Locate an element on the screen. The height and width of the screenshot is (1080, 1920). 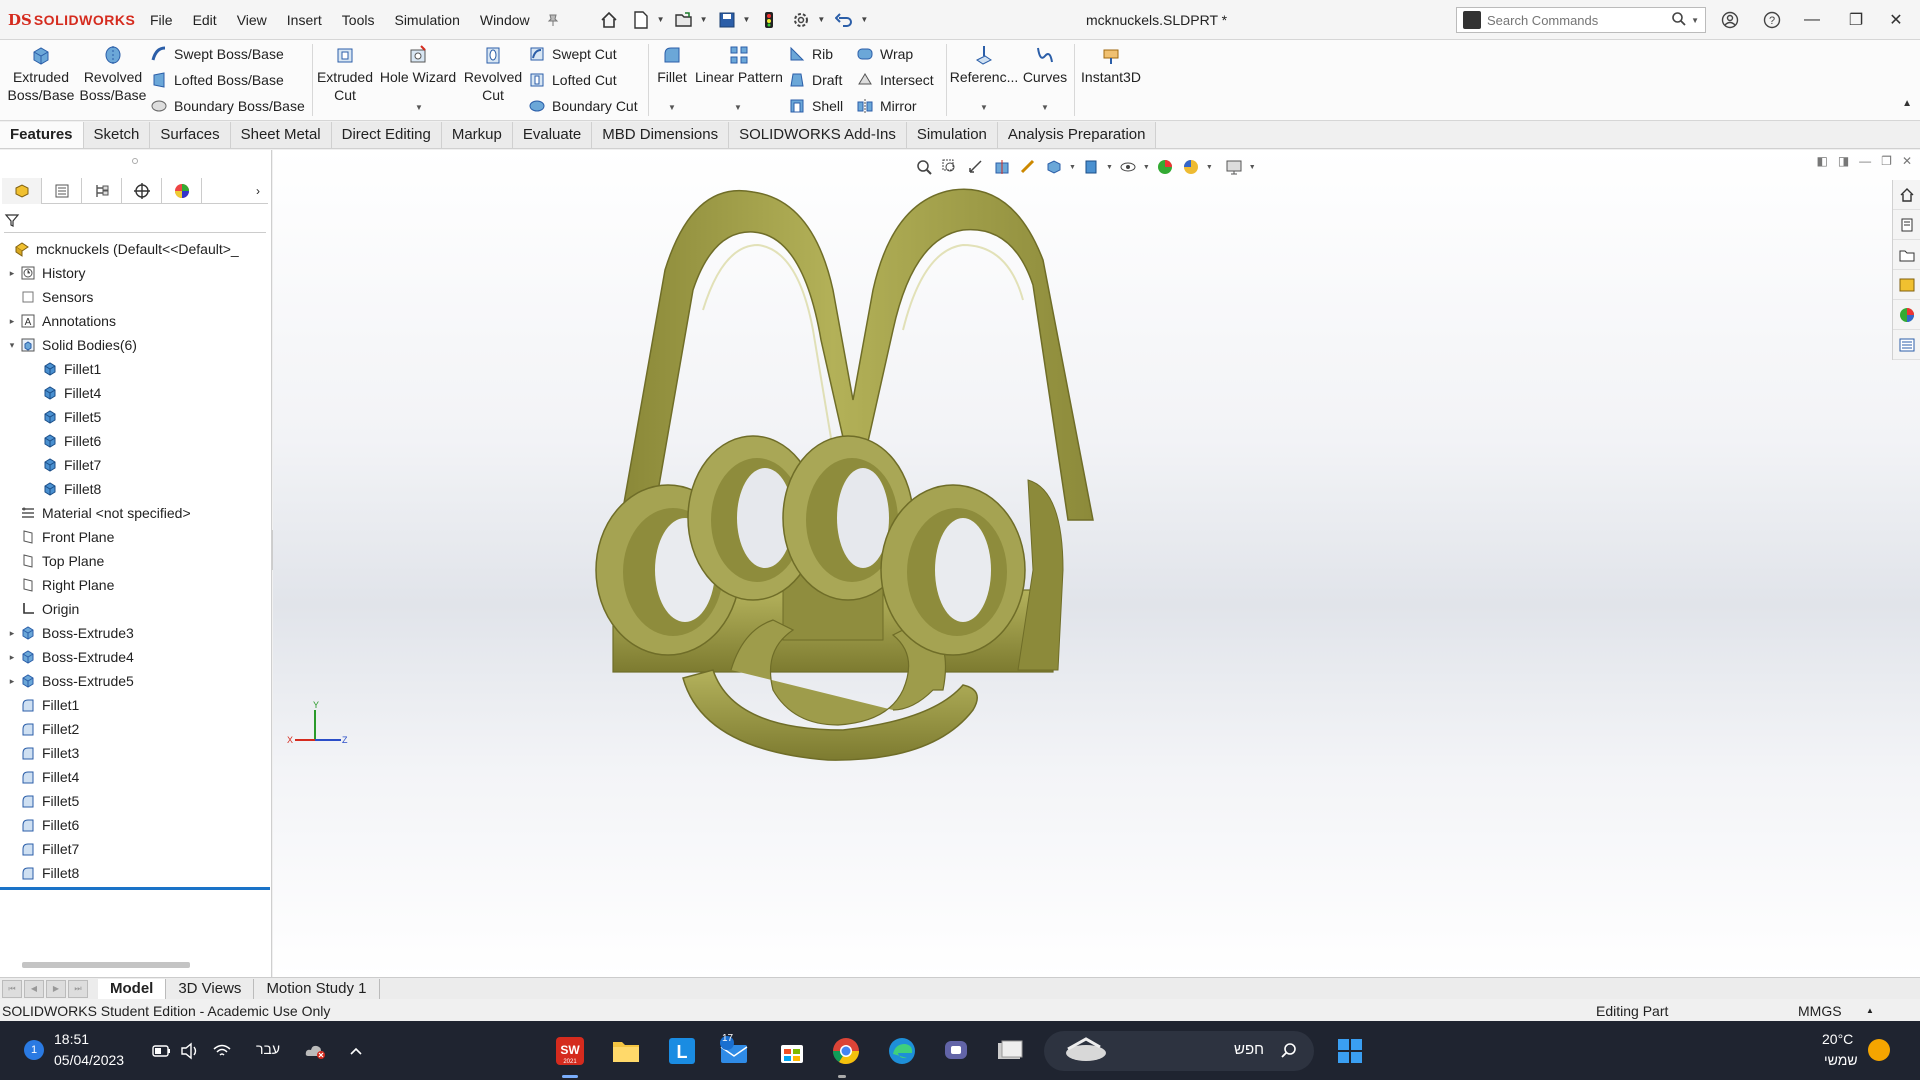
options-gear-icon is located at coordinates (801, 20).